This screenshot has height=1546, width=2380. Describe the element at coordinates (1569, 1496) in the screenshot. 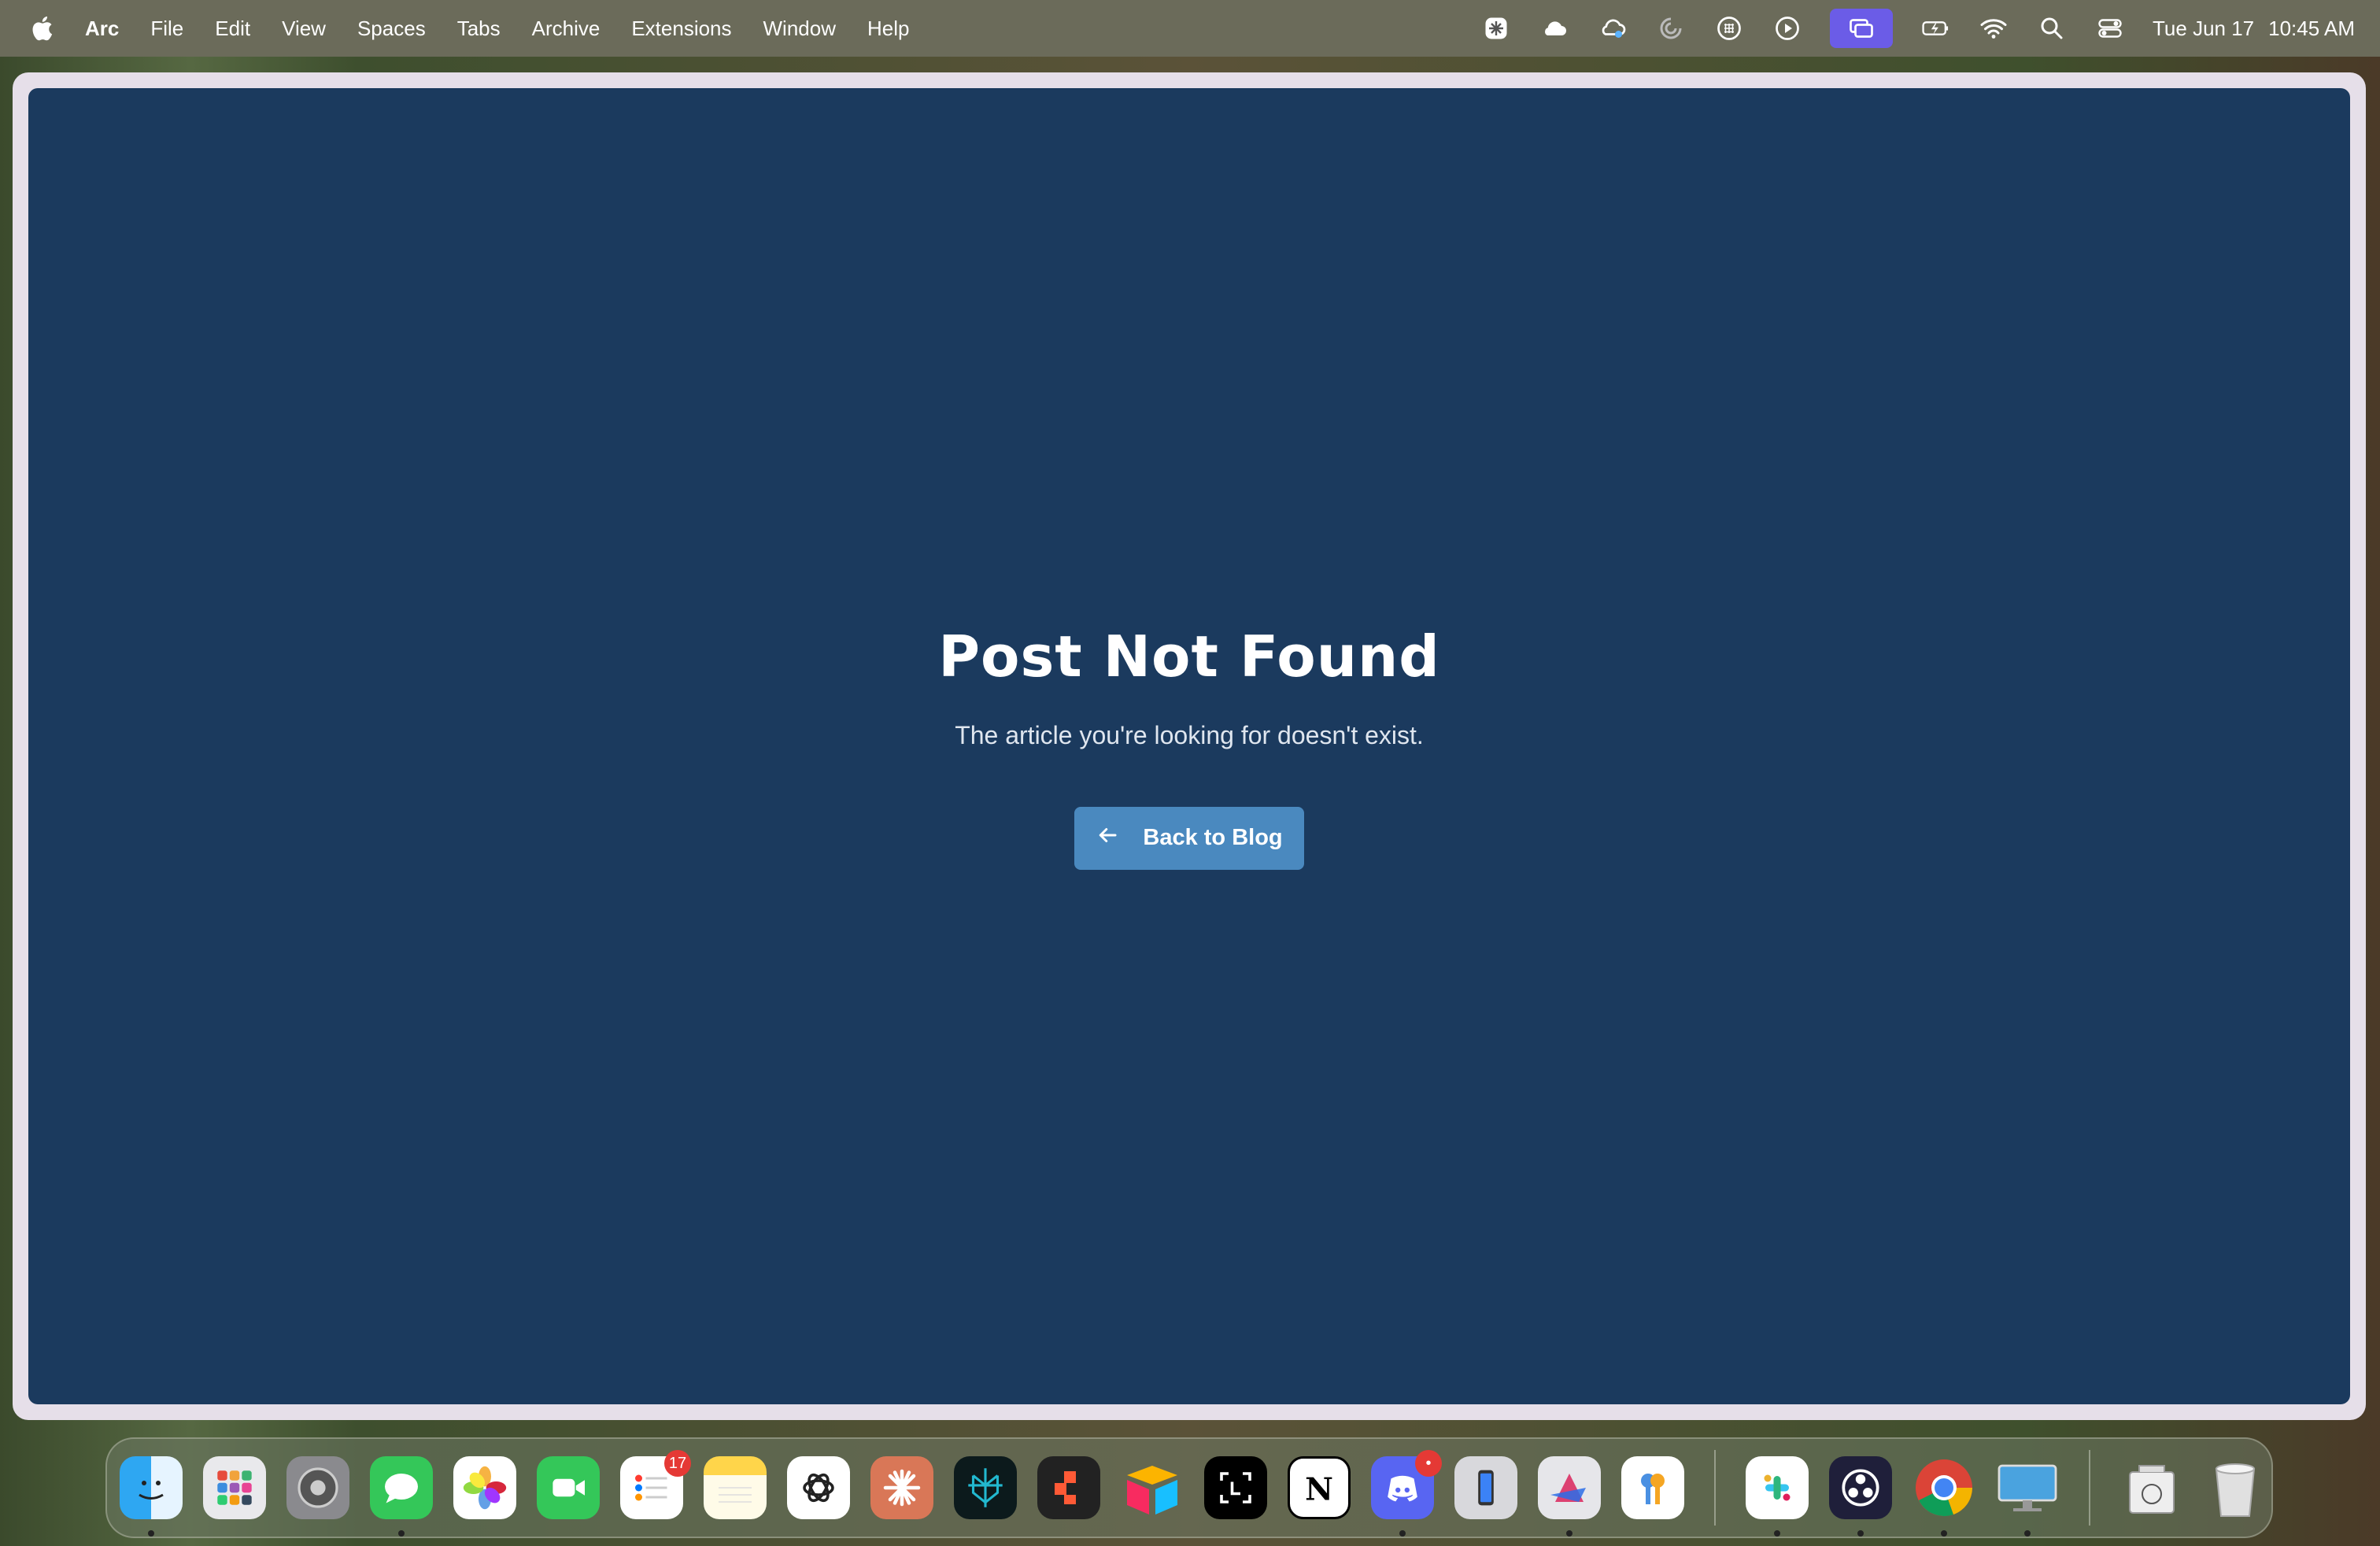

I see `affinity-icon` at that location.